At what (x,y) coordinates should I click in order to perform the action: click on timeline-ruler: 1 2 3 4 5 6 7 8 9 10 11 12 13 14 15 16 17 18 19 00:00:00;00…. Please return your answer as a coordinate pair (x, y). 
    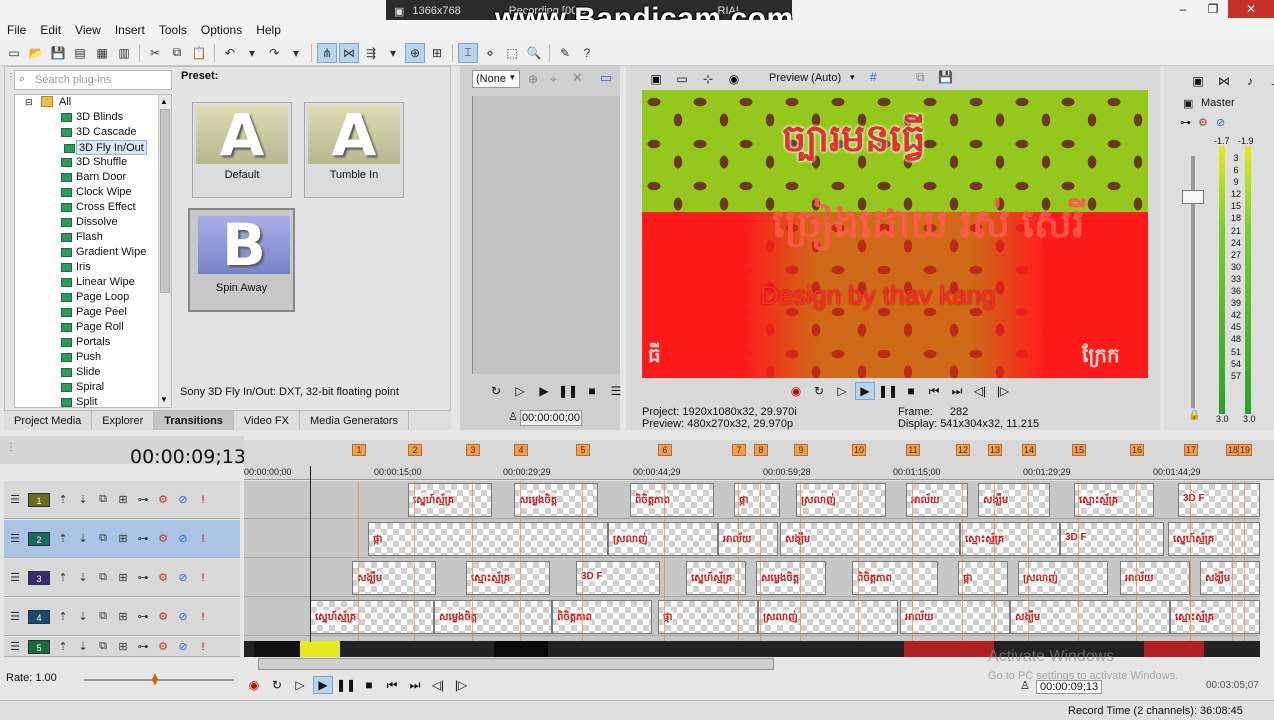
    Looking at the image, I should click on (759, 460).